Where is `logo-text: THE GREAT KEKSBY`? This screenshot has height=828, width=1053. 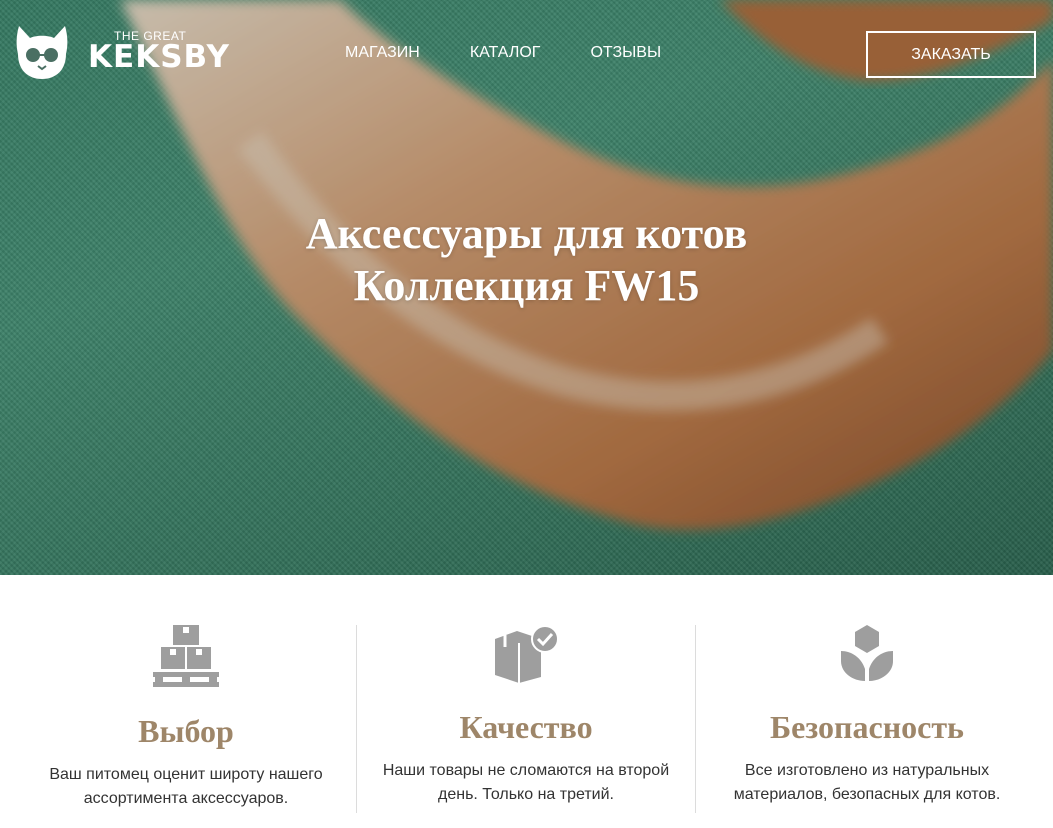
logo-text: THE GREAT KEKSBY is located at coordinates (159, 52).